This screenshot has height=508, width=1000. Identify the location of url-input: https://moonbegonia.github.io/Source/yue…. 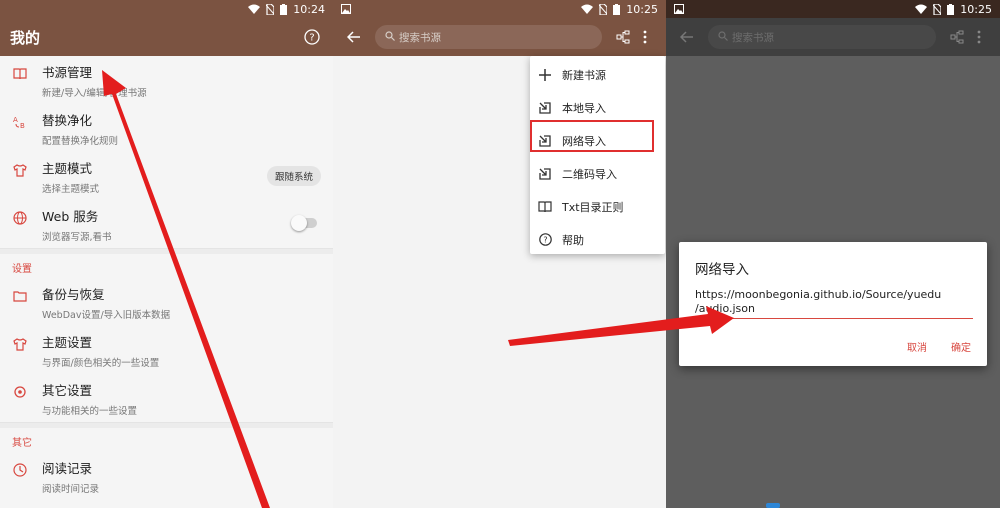
(834, 303).